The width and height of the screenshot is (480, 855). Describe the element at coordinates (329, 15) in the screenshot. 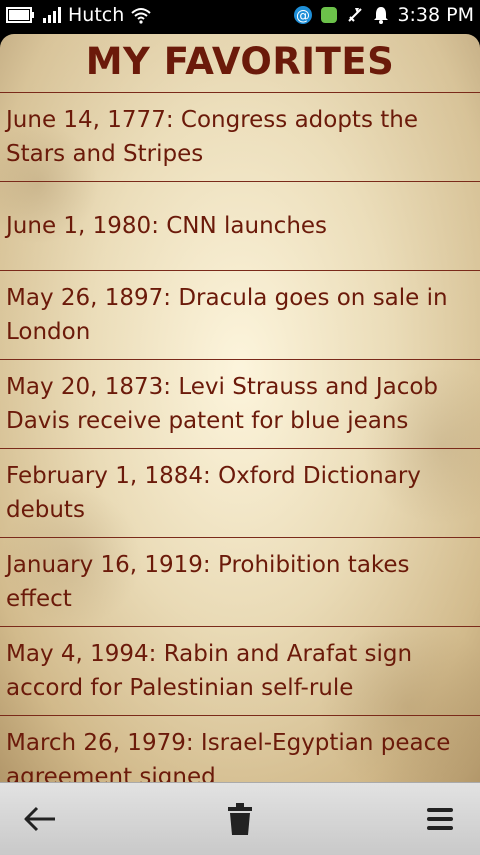

I see `green-app-icon` at that location.